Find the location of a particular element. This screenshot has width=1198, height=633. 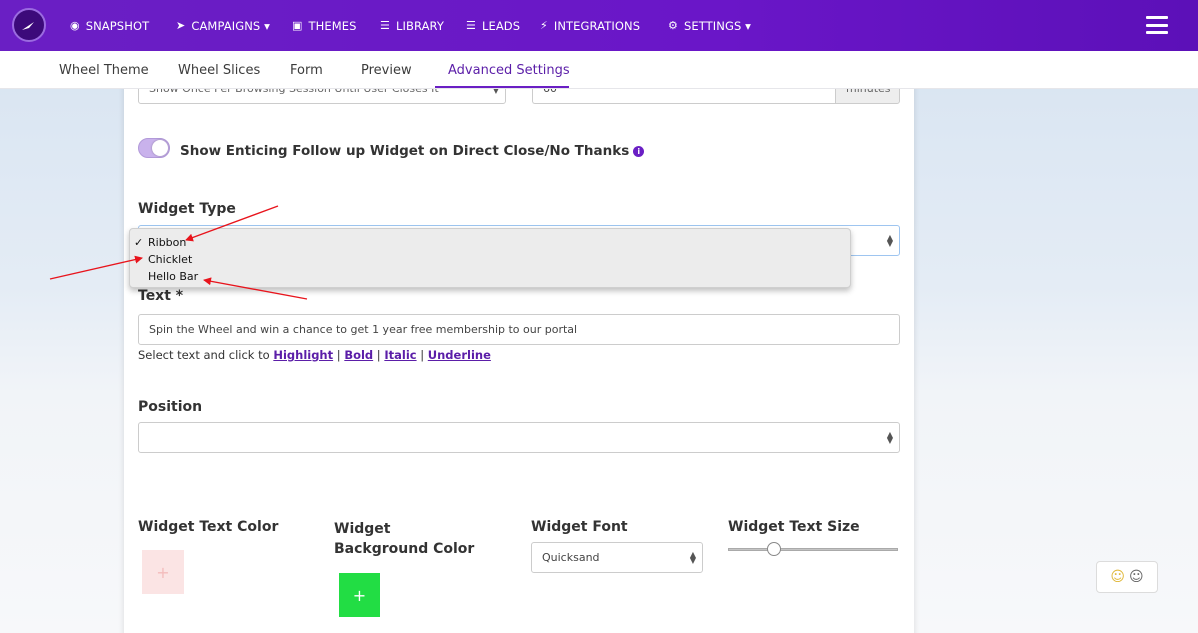

widget-type-label: Widget Type is located at coordinates (187, 209).